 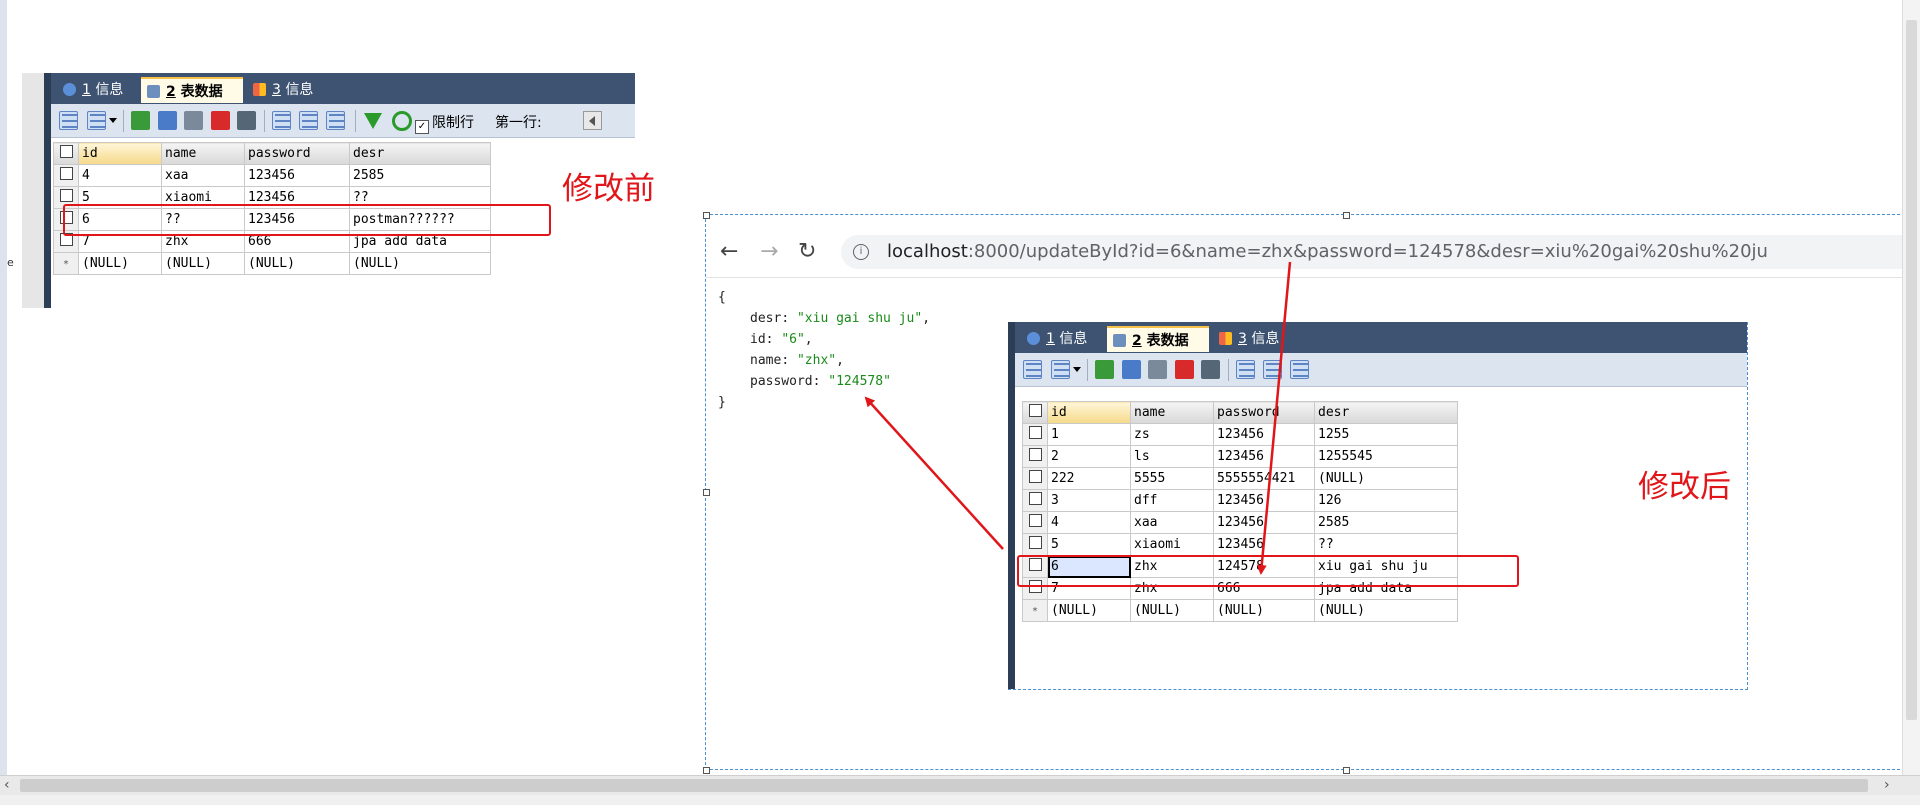 I want to click on table-row: 222 5555 5555554421 (NULL), so click(x=1240, y=478).